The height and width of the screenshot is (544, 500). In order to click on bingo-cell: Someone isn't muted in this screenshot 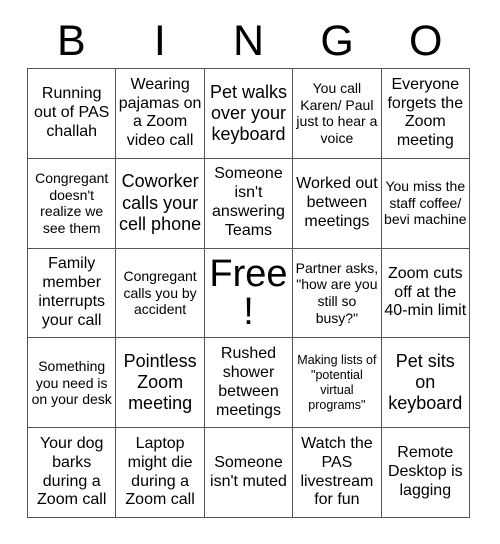, I will do `click(249, 473)`.